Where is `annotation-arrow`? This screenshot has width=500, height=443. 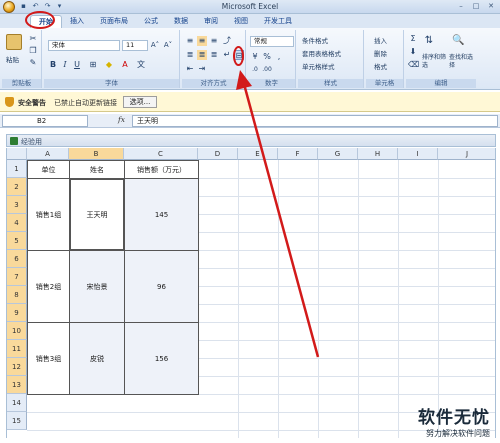 annotation-arrow is located at coordinates (278, 214).